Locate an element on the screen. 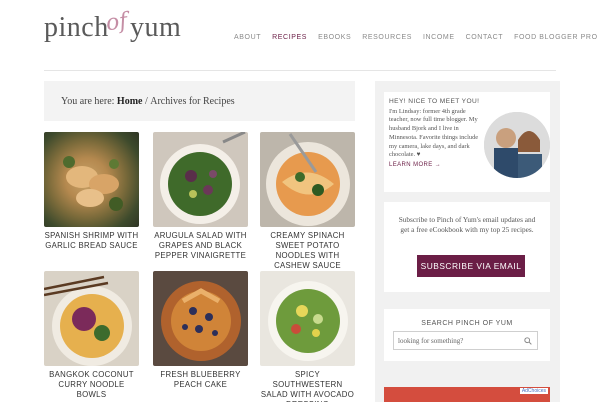  recipe-card: BANGKOK COCONUT CURRY NOODLE BOWLS is located at coordinates (91, 335).